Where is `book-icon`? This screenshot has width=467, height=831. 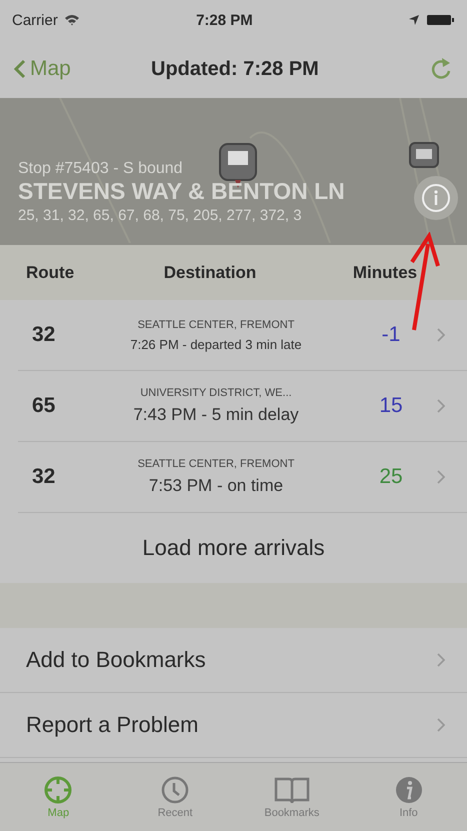
book-icon is located at coordinates (292, 790).